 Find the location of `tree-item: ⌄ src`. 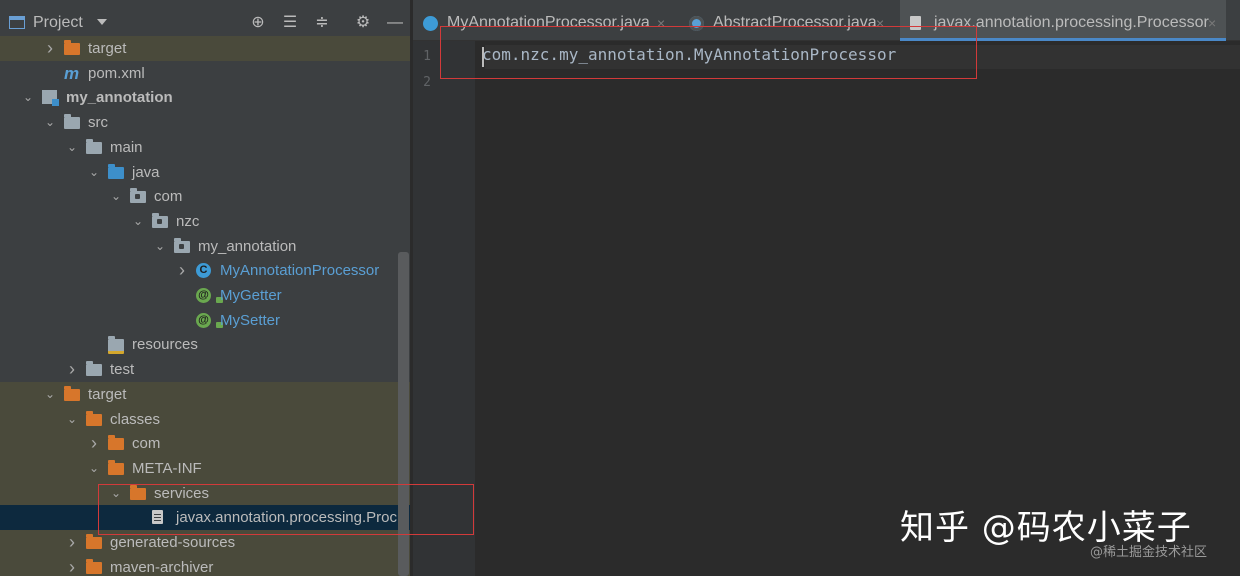

tree-item: ⌄ src is located at coordinates (205, 122).